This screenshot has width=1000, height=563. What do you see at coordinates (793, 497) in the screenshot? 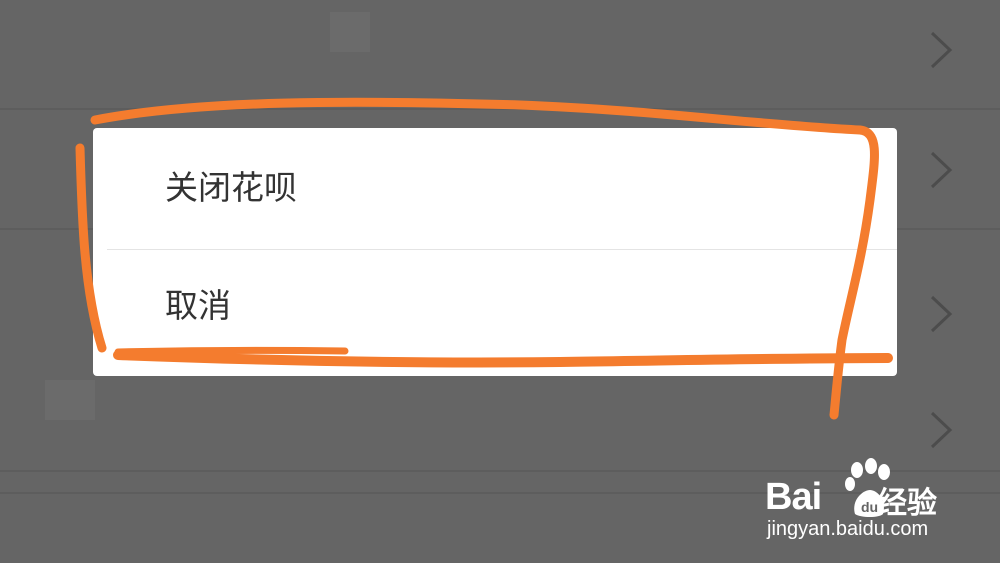
I see `watermark-brand: Bai` at bounding box center [793, 497].